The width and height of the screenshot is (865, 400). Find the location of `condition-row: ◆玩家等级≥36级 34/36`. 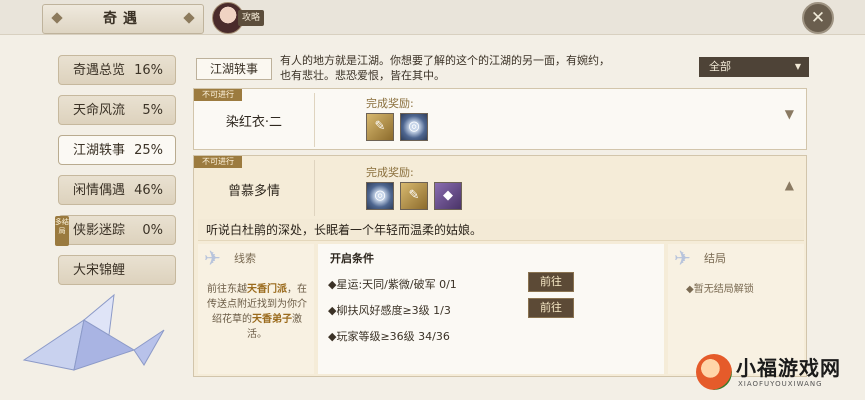

condition-row: ◆玩家等级≥36级 34/36 is located at coordinates (389, 336).